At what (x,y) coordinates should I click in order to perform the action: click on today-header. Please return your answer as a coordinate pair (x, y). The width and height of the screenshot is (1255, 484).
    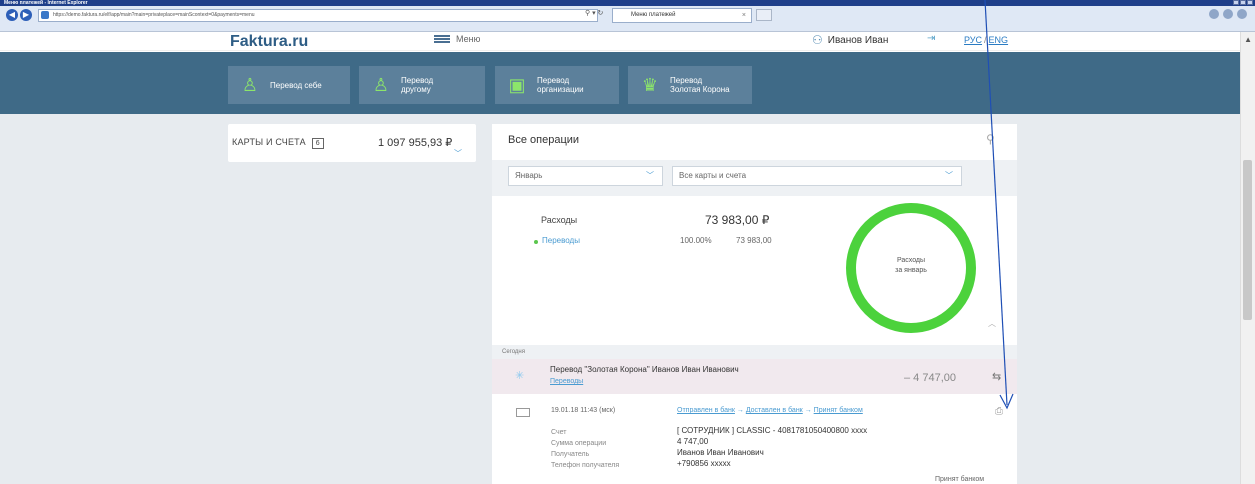
    Looking at the image, I should click on (754, 352).